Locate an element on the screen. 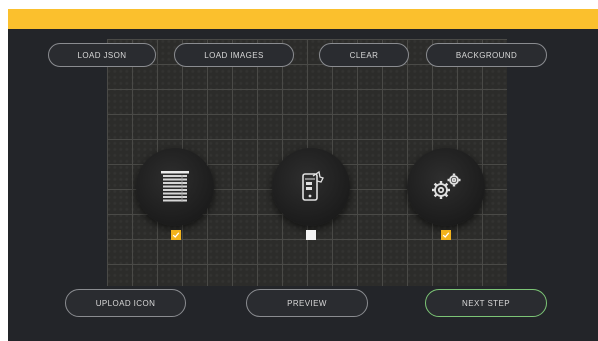 This screenshot has width=598, height=341. item-blinds is located at coordinates (175, 187).